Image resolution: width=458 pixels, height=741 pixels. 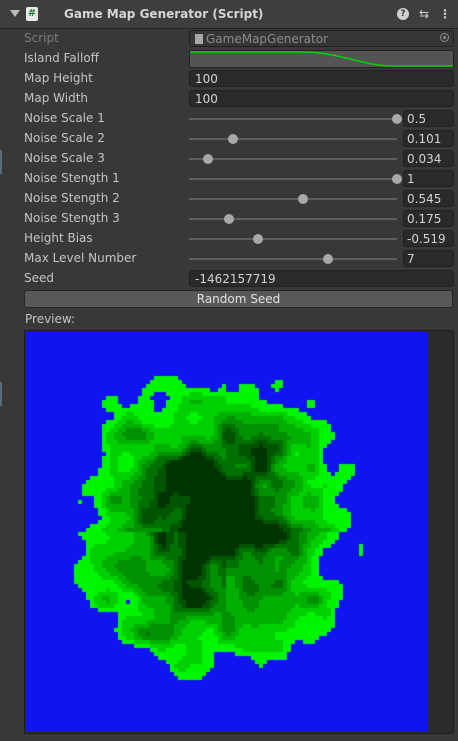 I want to click on script-field: GameMapGenerator, so click(x=321, y=38).